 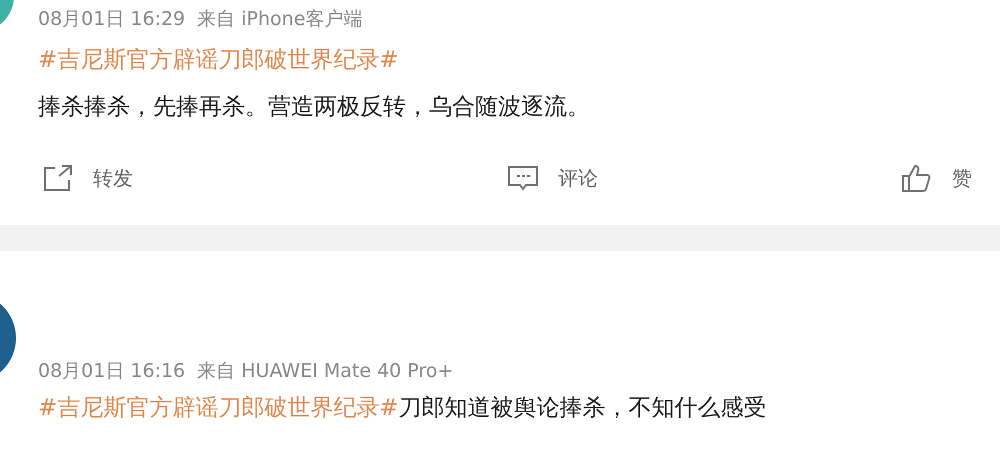 I want to click on share-icon, so click(x=58, y=178).